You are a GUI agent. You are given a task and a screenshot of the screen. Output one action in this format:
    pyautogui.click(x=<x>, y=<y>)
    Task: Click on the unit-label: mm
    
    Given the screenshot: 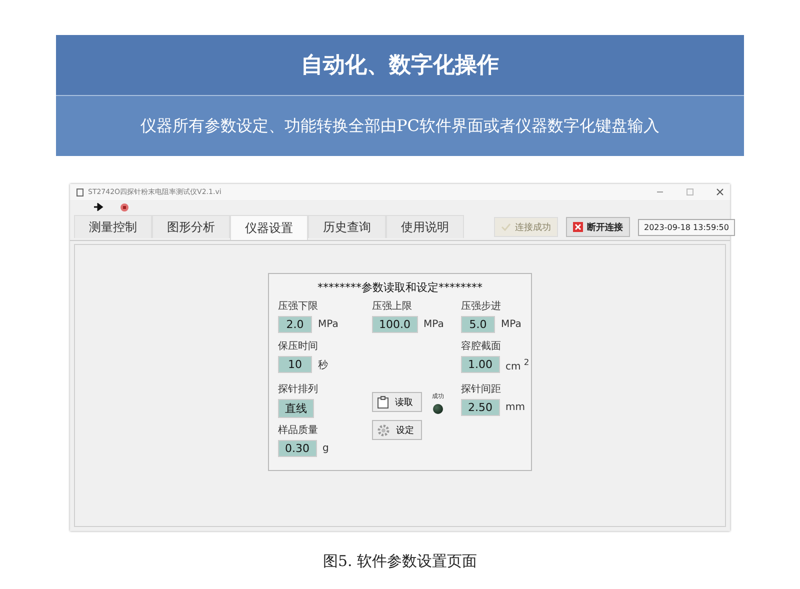 What is the action you would take?
    pyautogui.click(x=515, y=407)
    